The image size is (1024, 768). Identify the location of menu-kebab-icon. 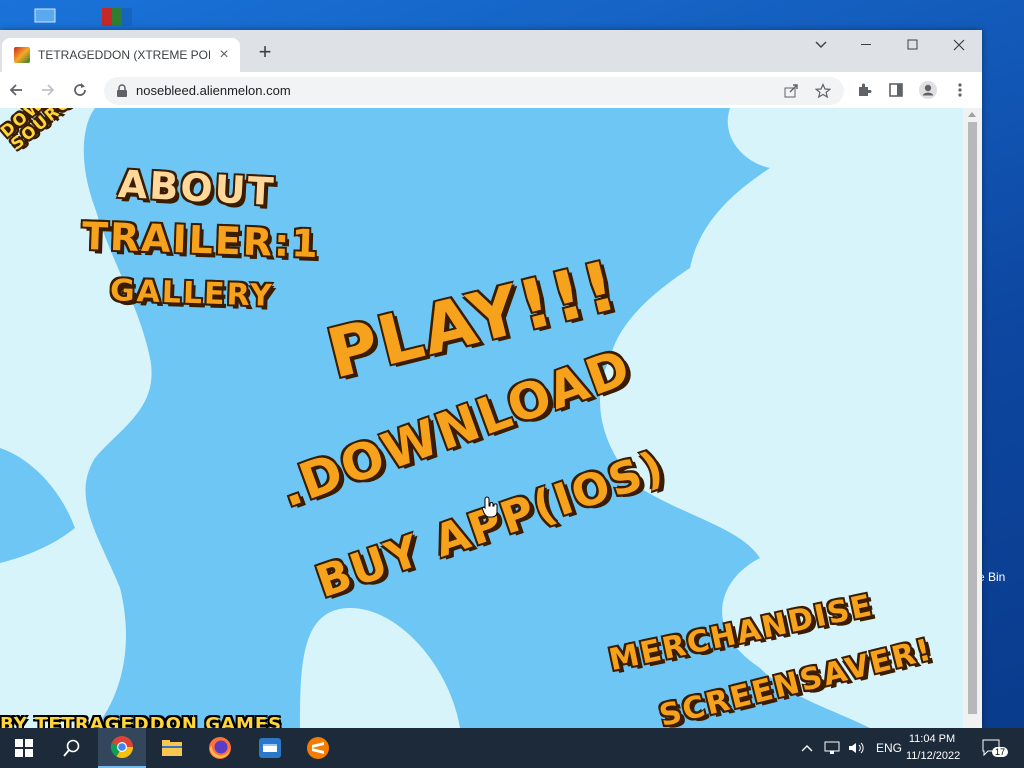
(960, 90).